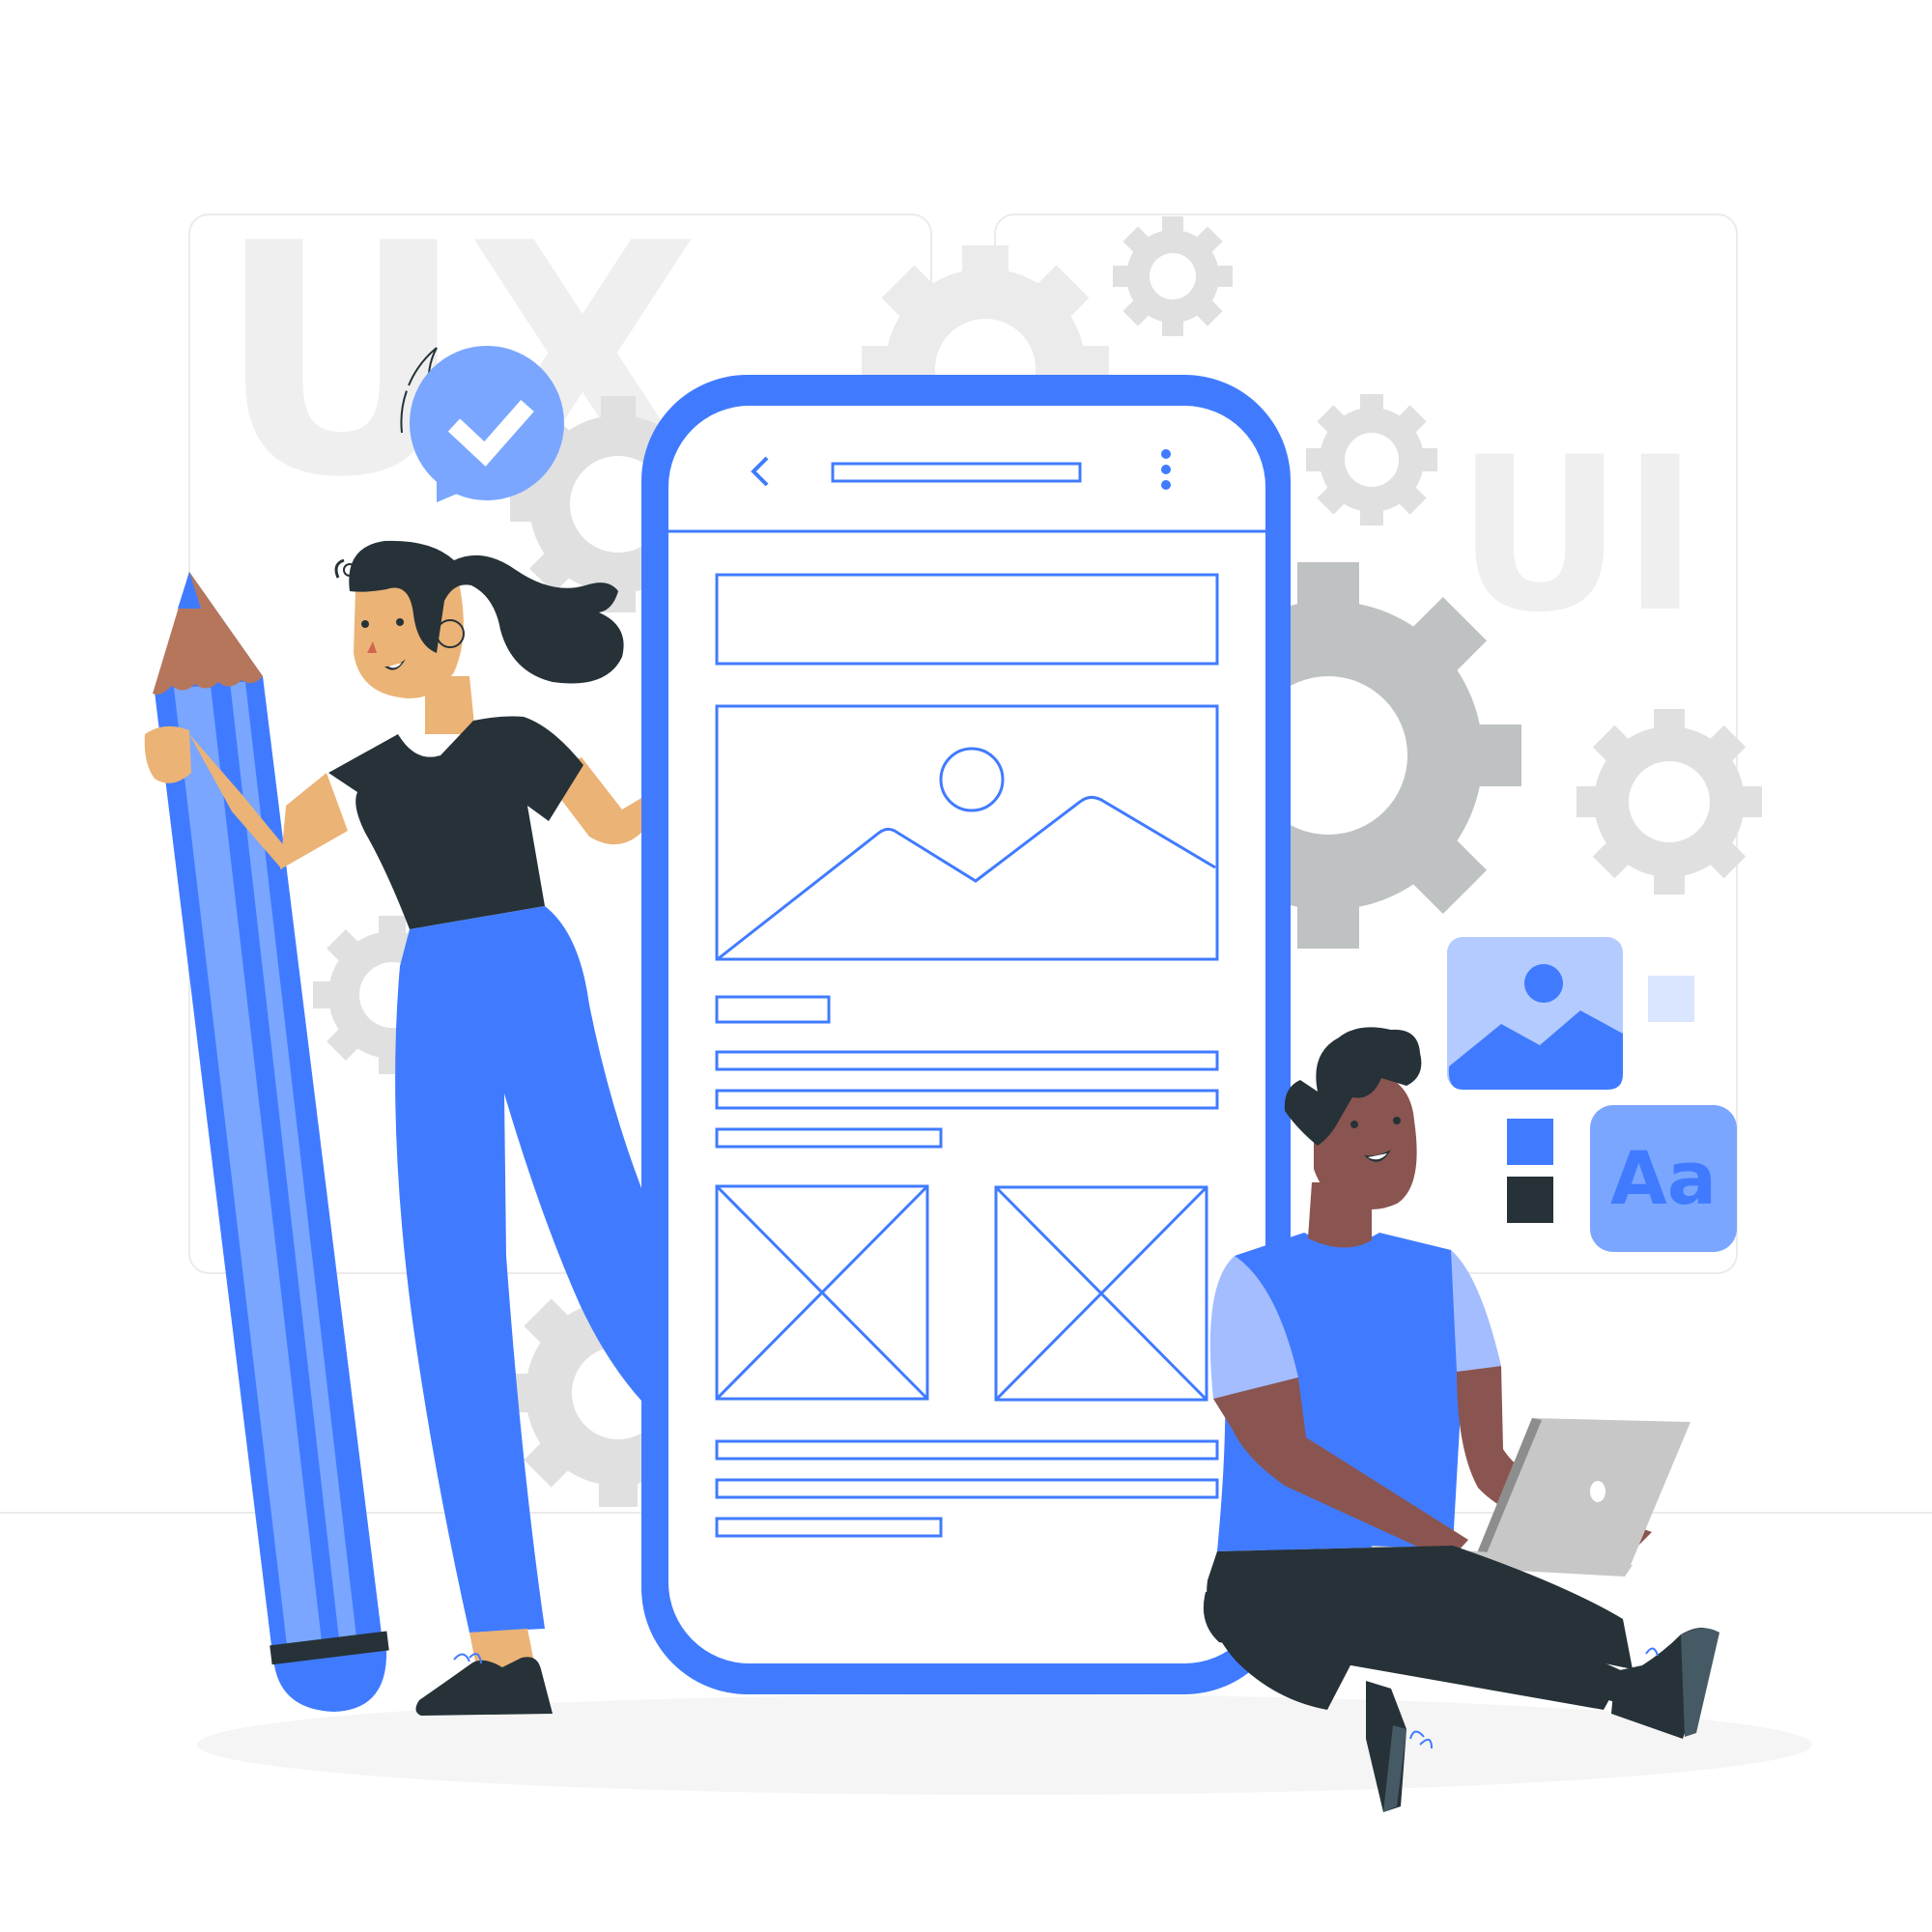 Image resolution: width=1932 pixels, height=1932 pixels. I want to click on typography-card: Aa, so click(1663, 1178).